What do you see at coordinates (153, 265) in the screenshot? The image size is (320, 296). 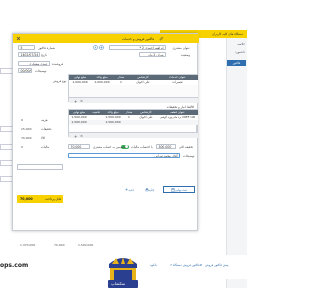 I see `download-link: دانلود` at bounding box center [153, 265].